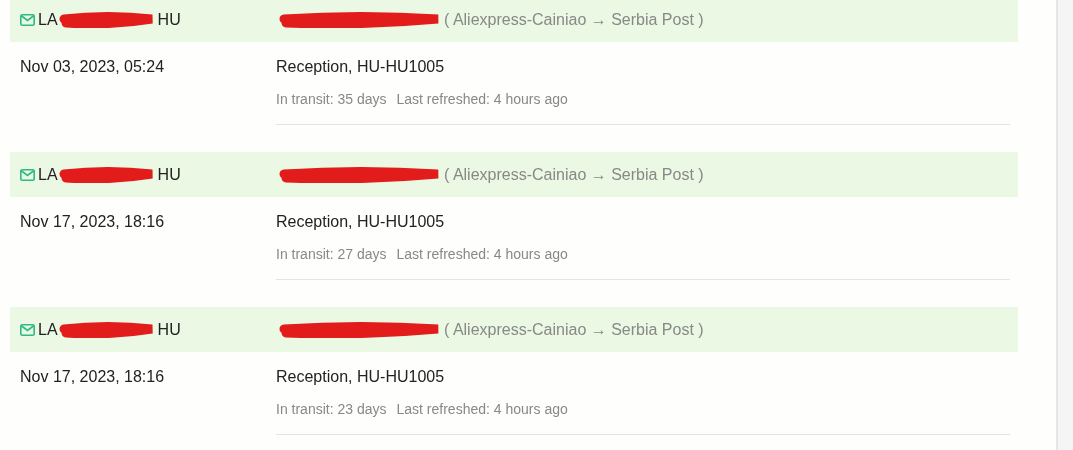 This screenshot has width=1073, height=450. Describe the element at coordinates (331, 409) in the screenshot. I see `transit-time: In transit: 23 days` at that location.